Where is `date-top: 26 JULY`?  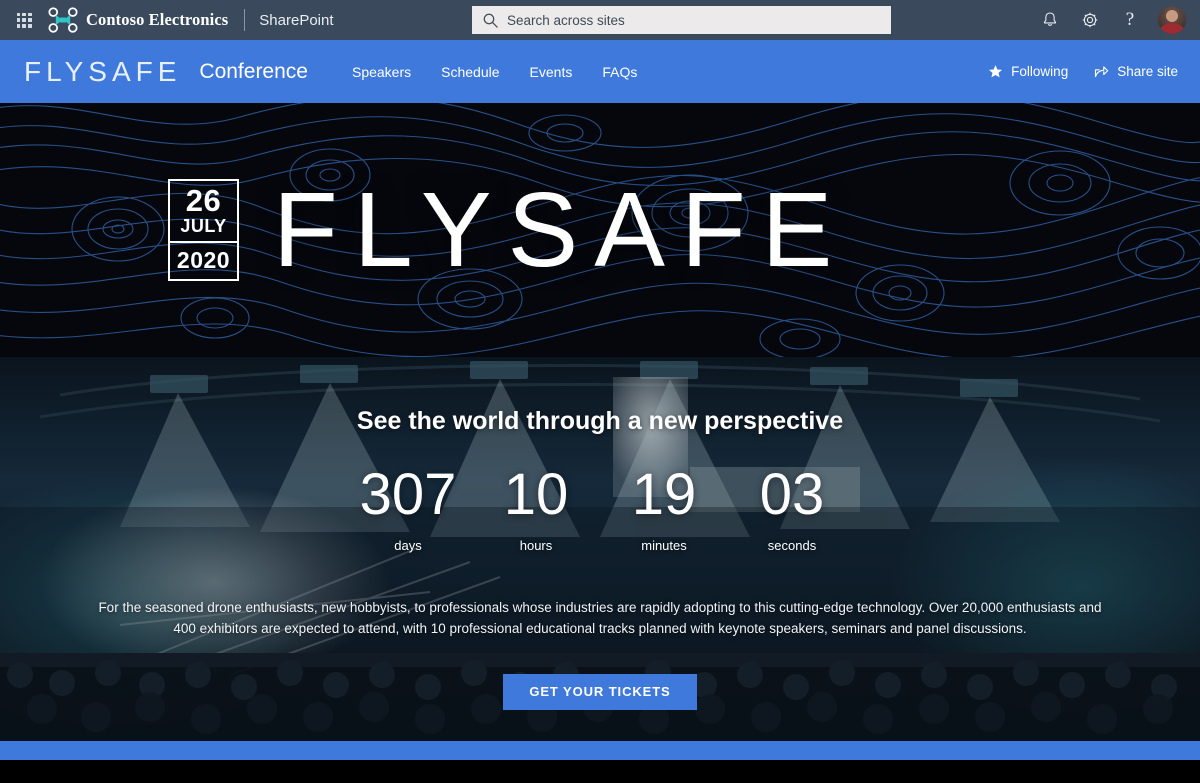 date-top: 26 JULY is located at coordinates (203, 211).